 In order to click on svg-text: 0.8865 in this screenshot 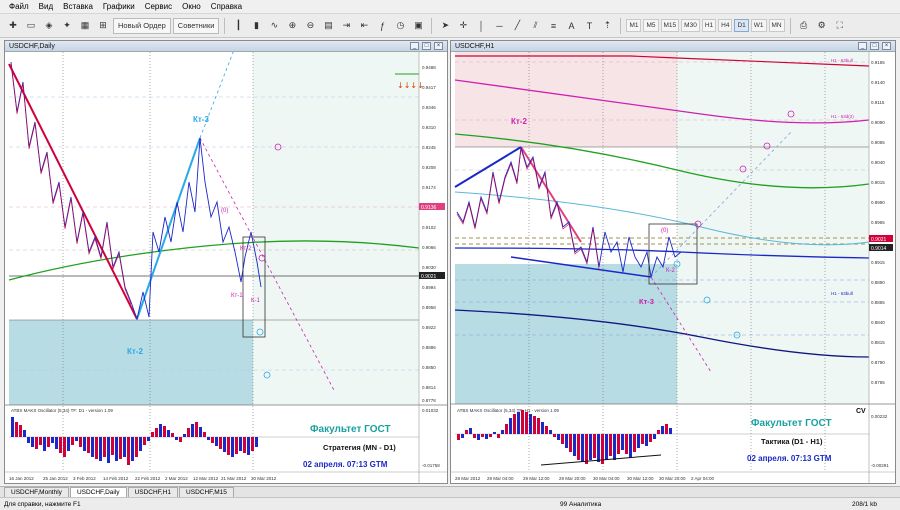, I will do `click(878, 302)`.